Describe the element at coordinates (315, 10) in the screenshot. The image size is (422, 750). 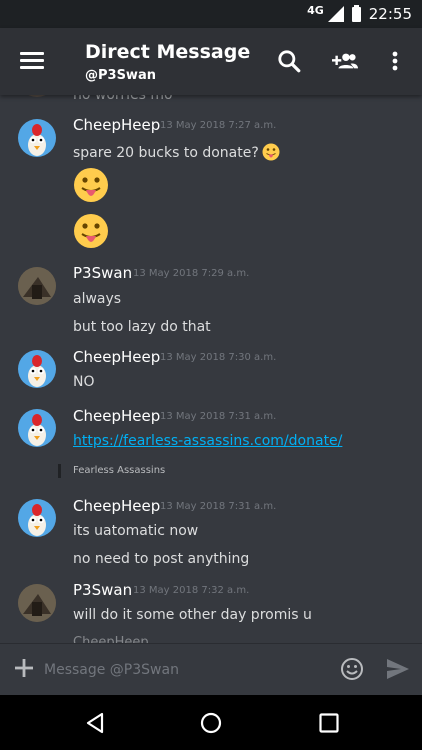
I see `network-type: 4G` at that location.